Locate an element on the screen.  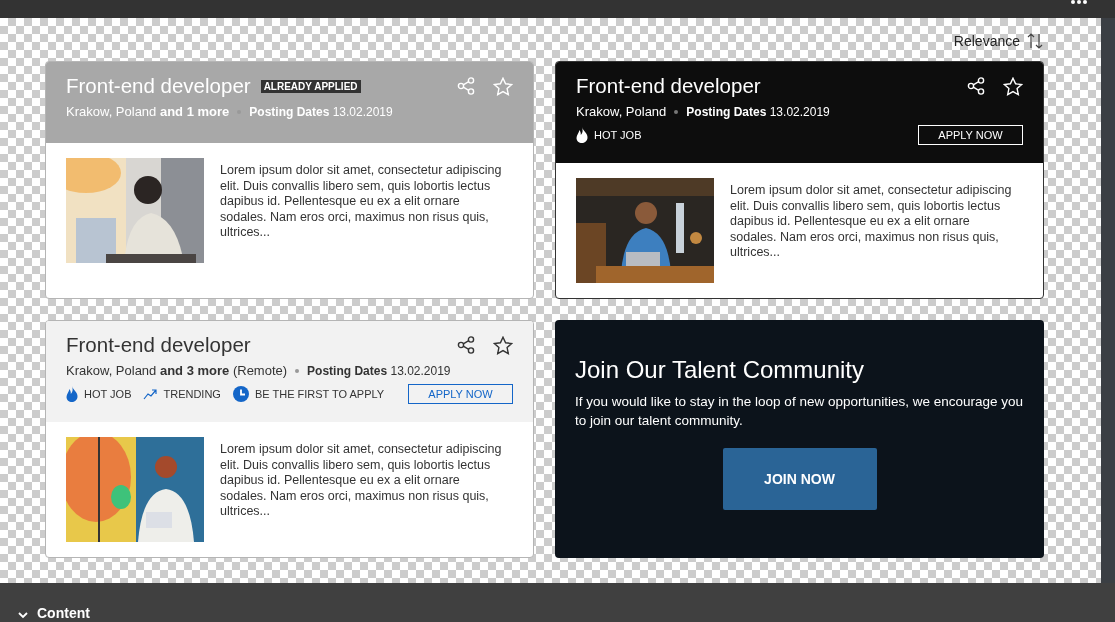
promo-title: Join Our Talent Community is located at coordinates (720, 370).